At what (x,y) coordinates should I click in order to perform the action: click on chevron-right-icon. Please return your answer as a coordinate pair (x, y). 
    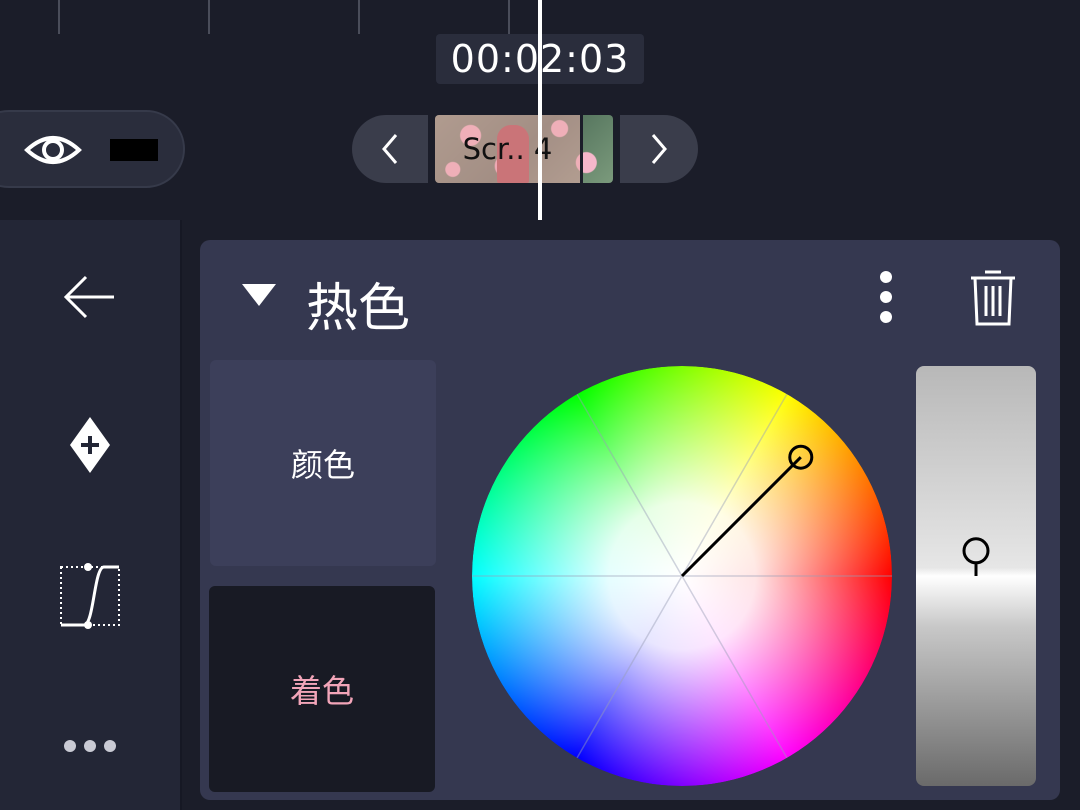
    Looking at the image, I should click on (659, 149).